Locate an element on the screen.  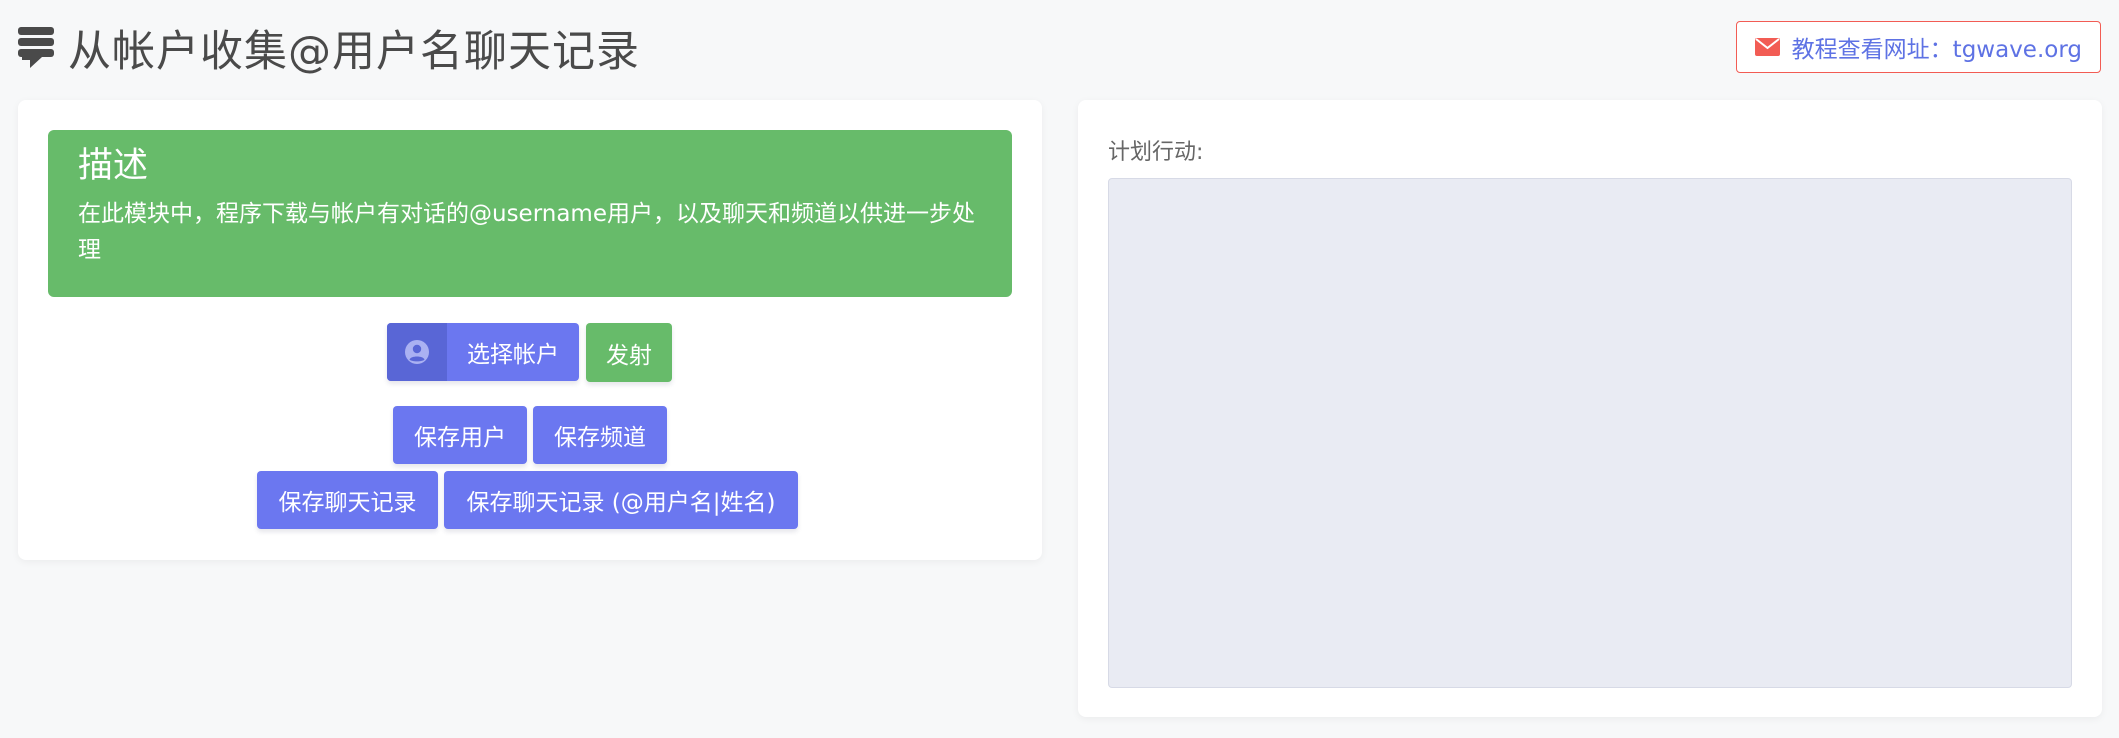
save-channels-button: 保存频道 is located at coordinates (600, 435).